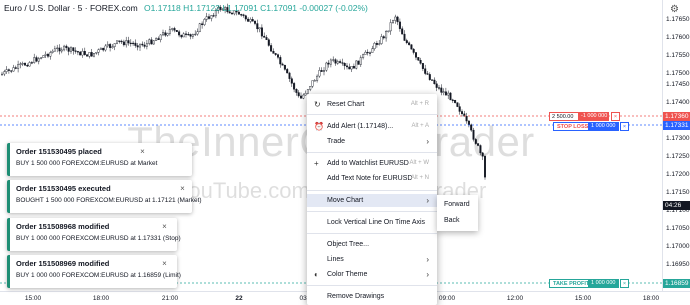 Image resolution: width=690 pixels, height=305 pixels. I want to click on time-tick: 18:00, so click(101, 298).